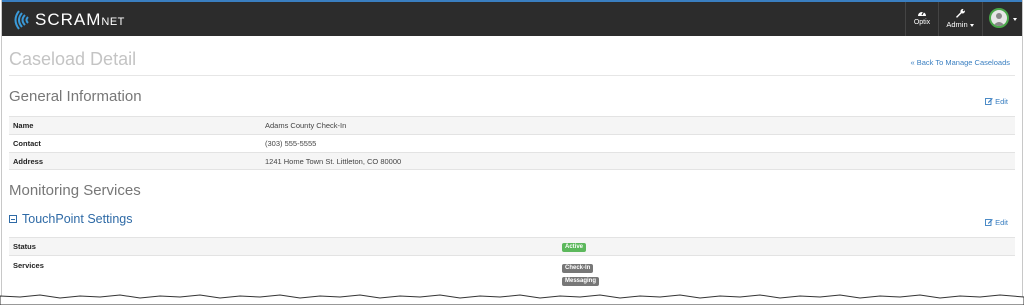 The image size is (1024, 305). Describe the element at coordinates (73, 59) in the screenshot. I see `page-title: Caseload Detail` at that location.